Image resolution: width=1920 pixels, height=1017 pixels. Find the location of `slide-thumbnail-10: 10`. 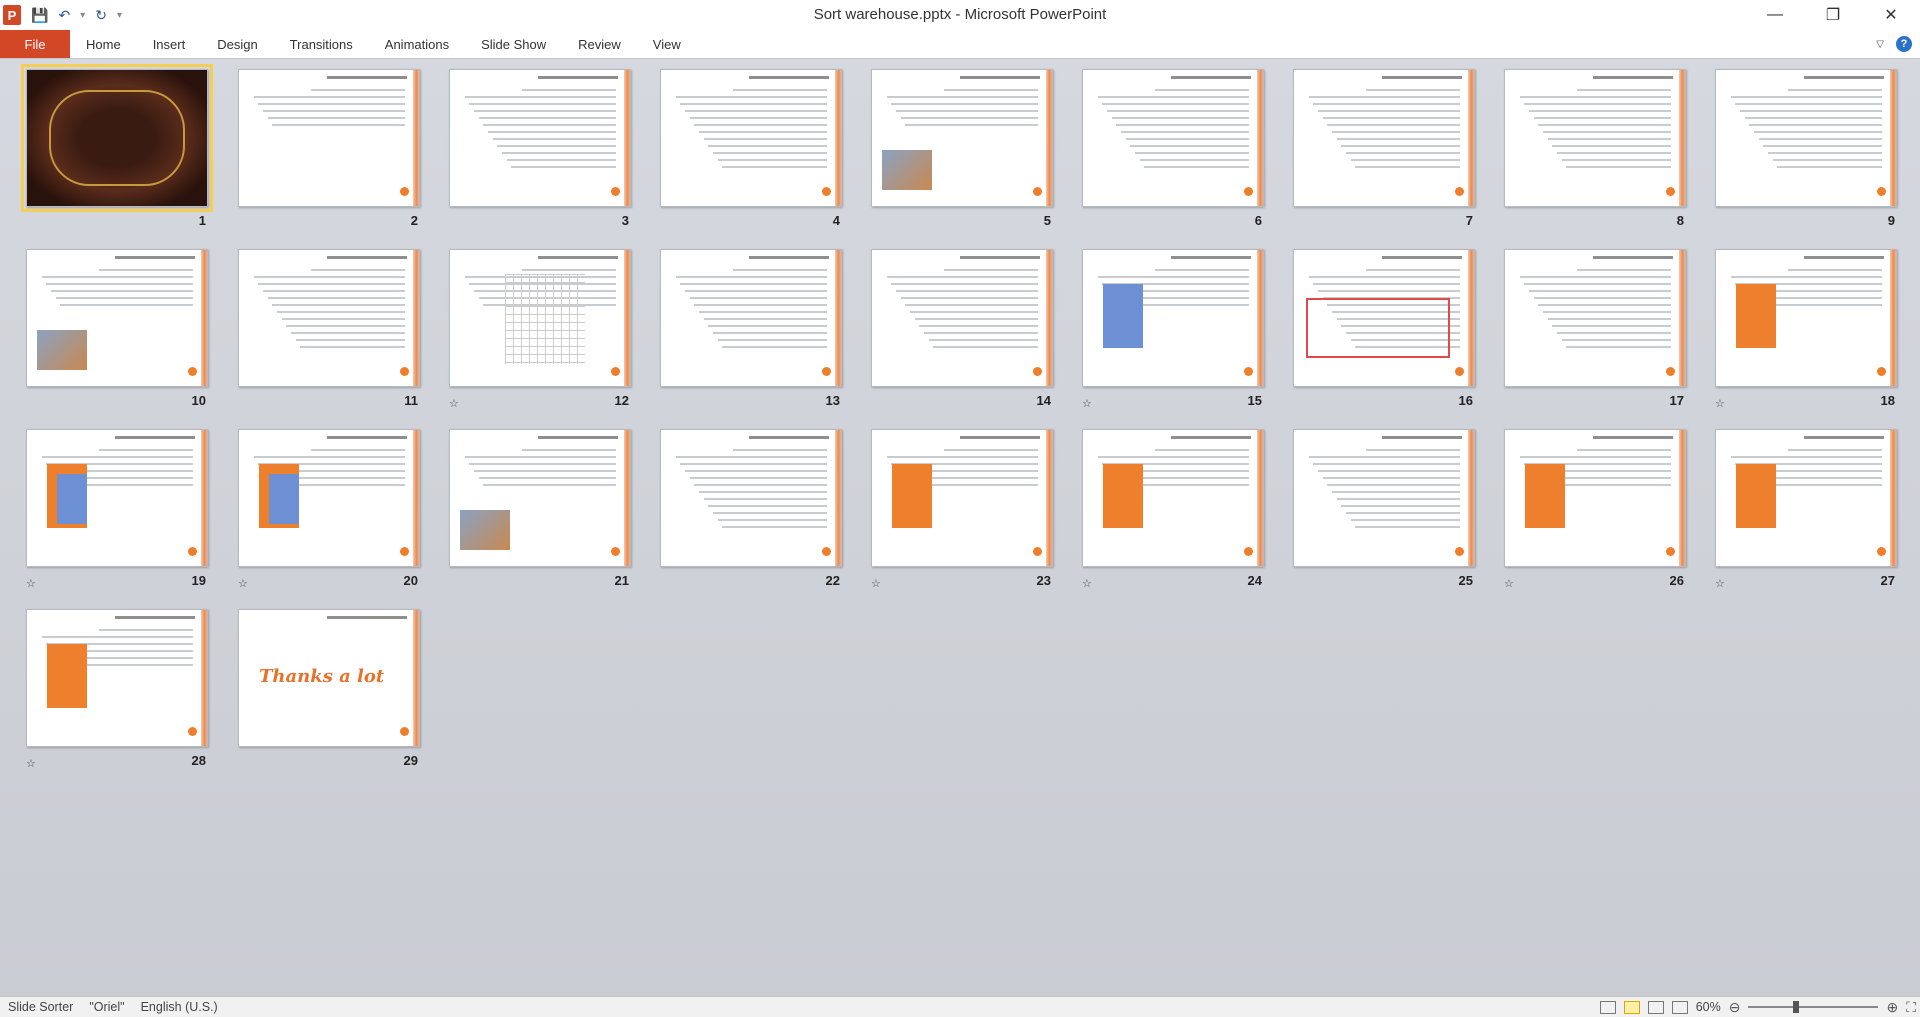

slide-thumbnail-10: 10 is located at coordinates (117, 328).